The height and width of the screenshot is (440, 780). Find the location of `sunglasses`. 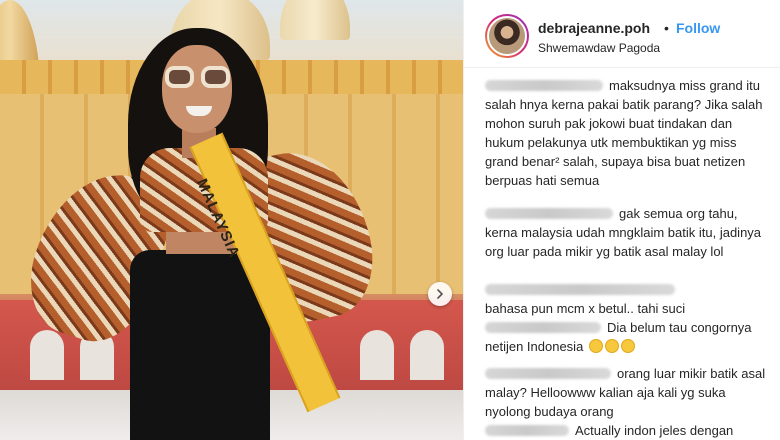

sunglasses is located at coordinates (198, 78).